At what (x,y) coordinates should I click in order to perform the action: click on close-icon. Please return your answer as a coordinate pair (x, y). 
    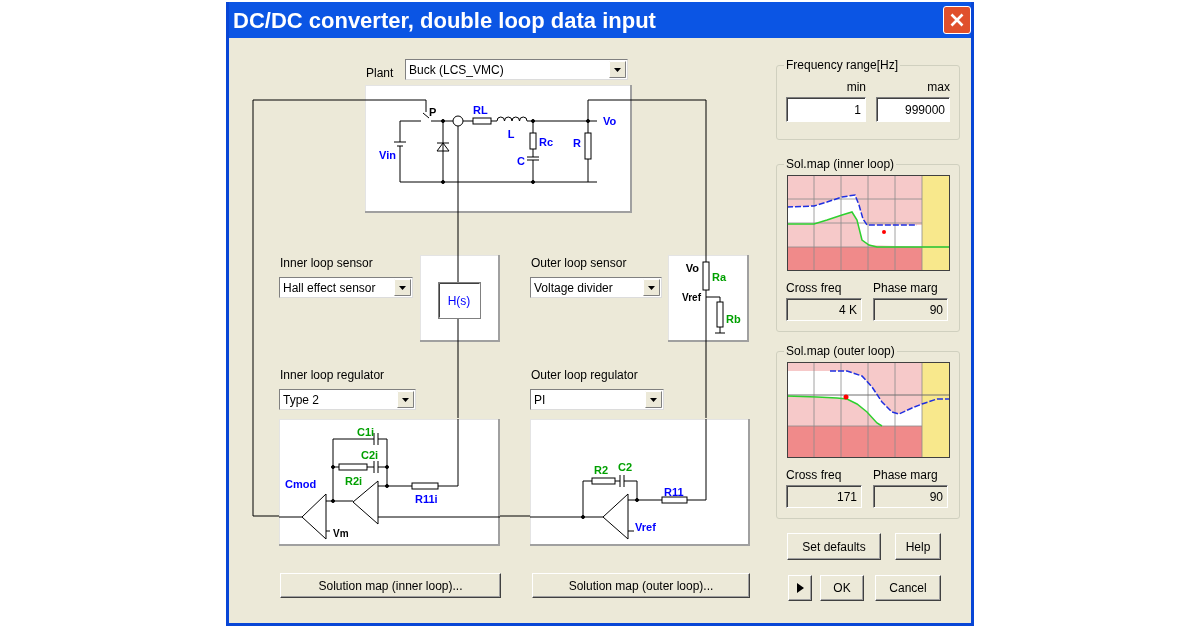
    Looking at the image, I should click on (957, 20).